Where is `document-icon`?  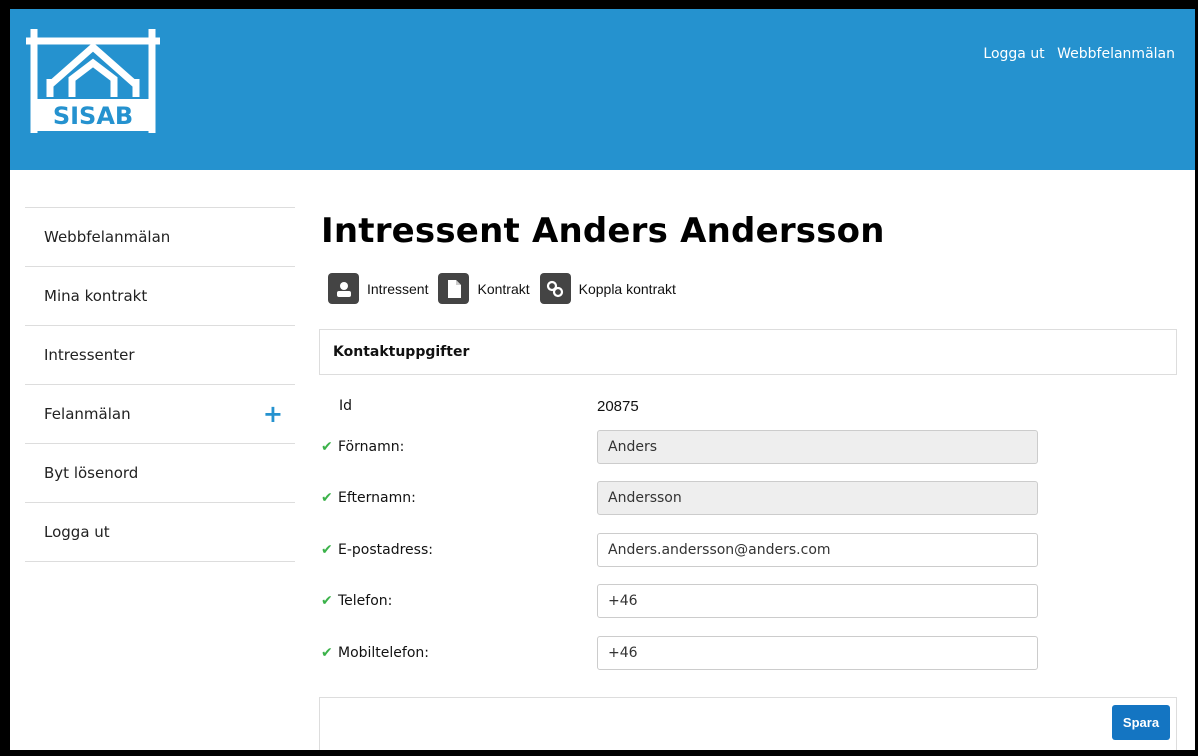
document-icon is located at coordinates (454, 288).